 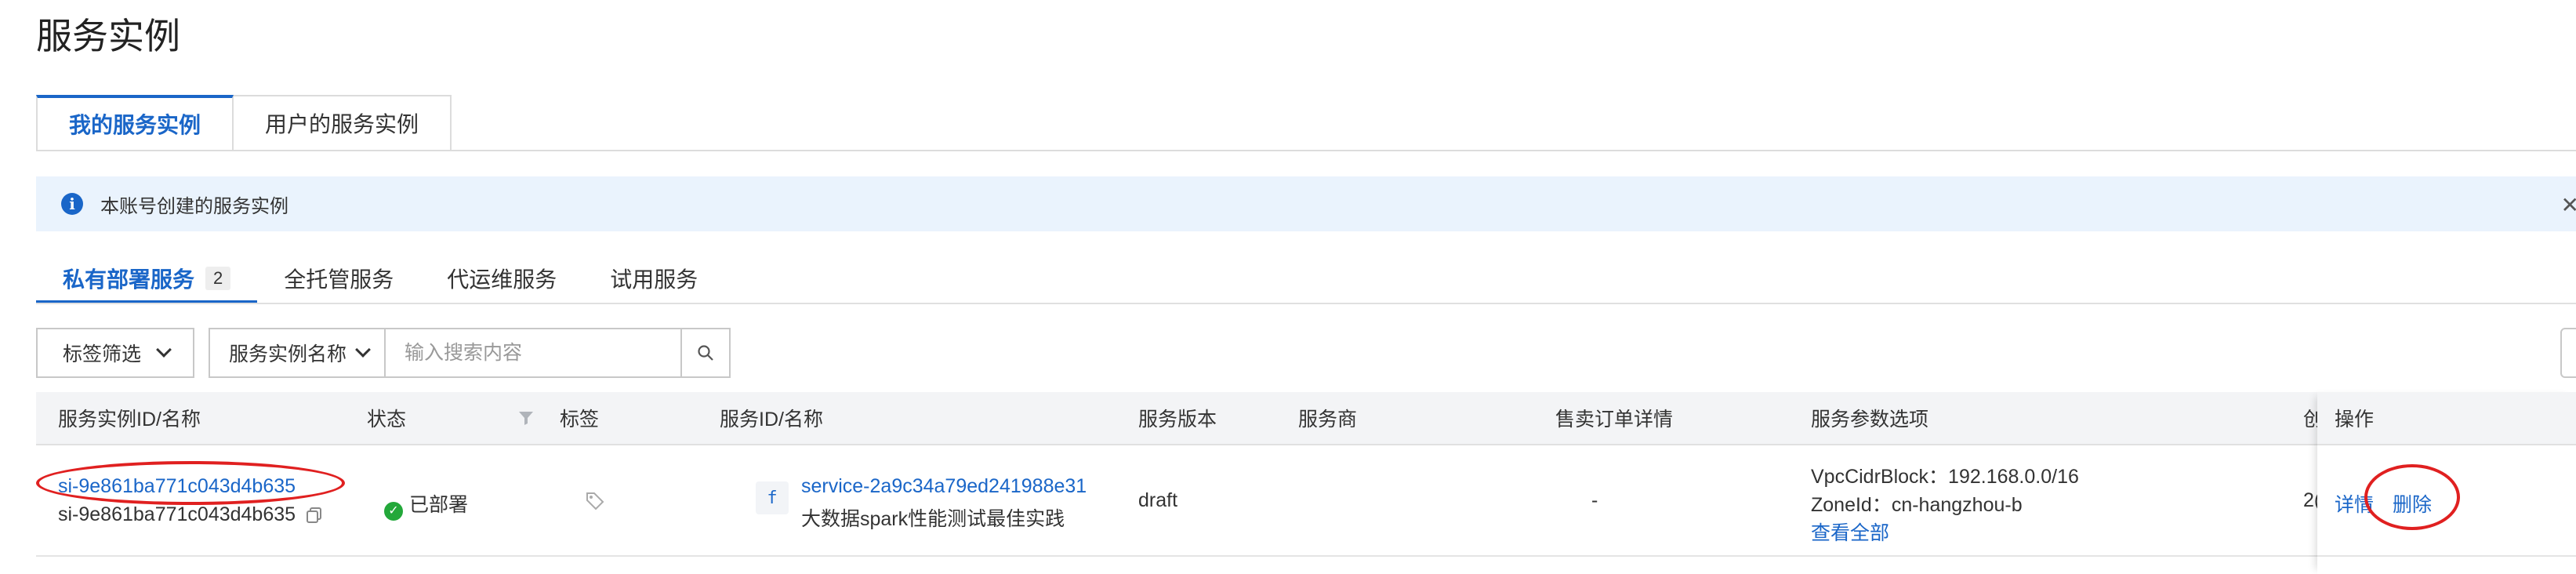 I want to click on service-id-link: service-2a9c34a79ed241988e31, so click(x=944, y=486).